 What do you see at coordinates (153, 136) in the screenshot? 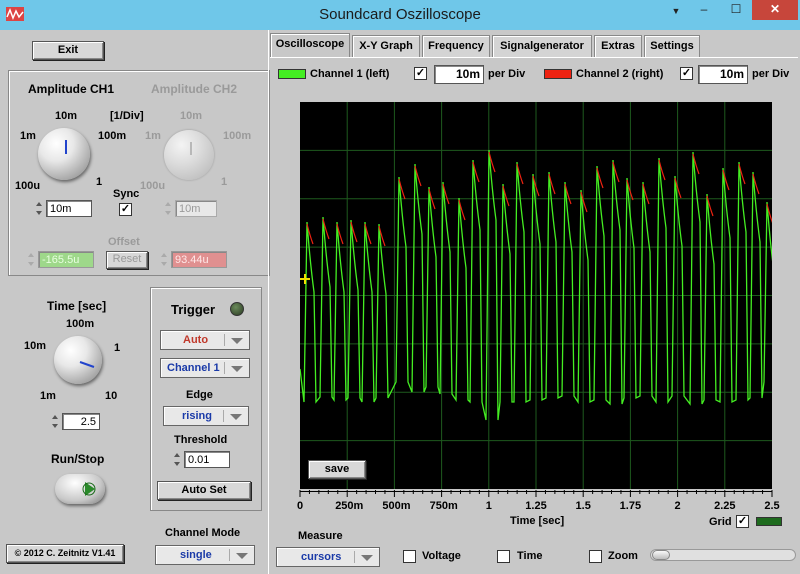
I see `ch2-tick-1m: 1m` at bounding box center [153, 136].